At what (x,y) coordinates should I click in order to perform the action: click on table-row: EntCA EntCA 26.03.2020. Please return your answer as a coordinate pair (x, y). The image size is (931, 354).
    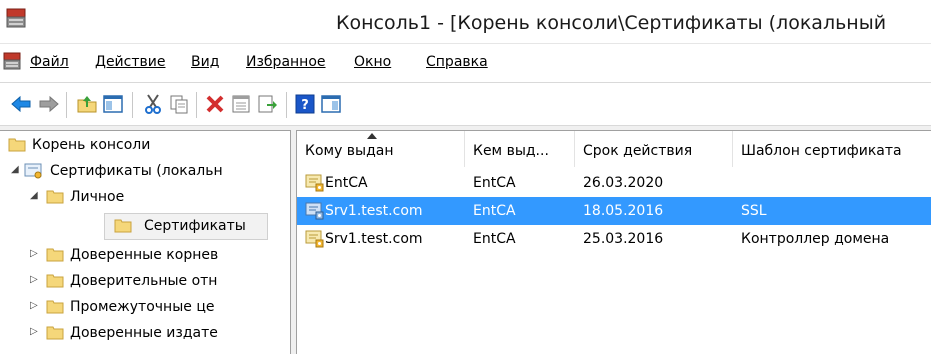
    Looking at the image, I should click on (614, 183).